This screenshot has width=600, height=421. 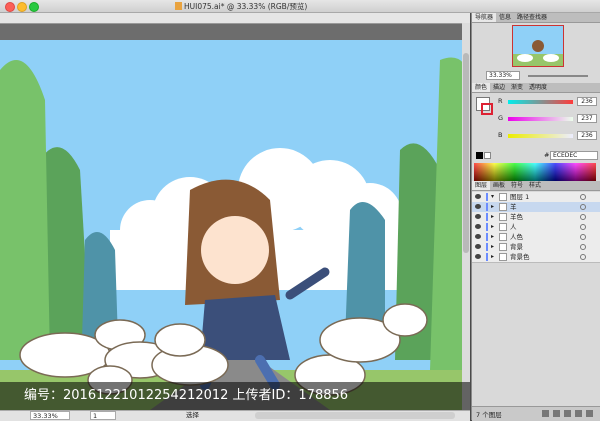 What do you see at coordinates (500, 135) in the screenshot?
I see `channel-label-b: B` at bounding box center [500, 135].